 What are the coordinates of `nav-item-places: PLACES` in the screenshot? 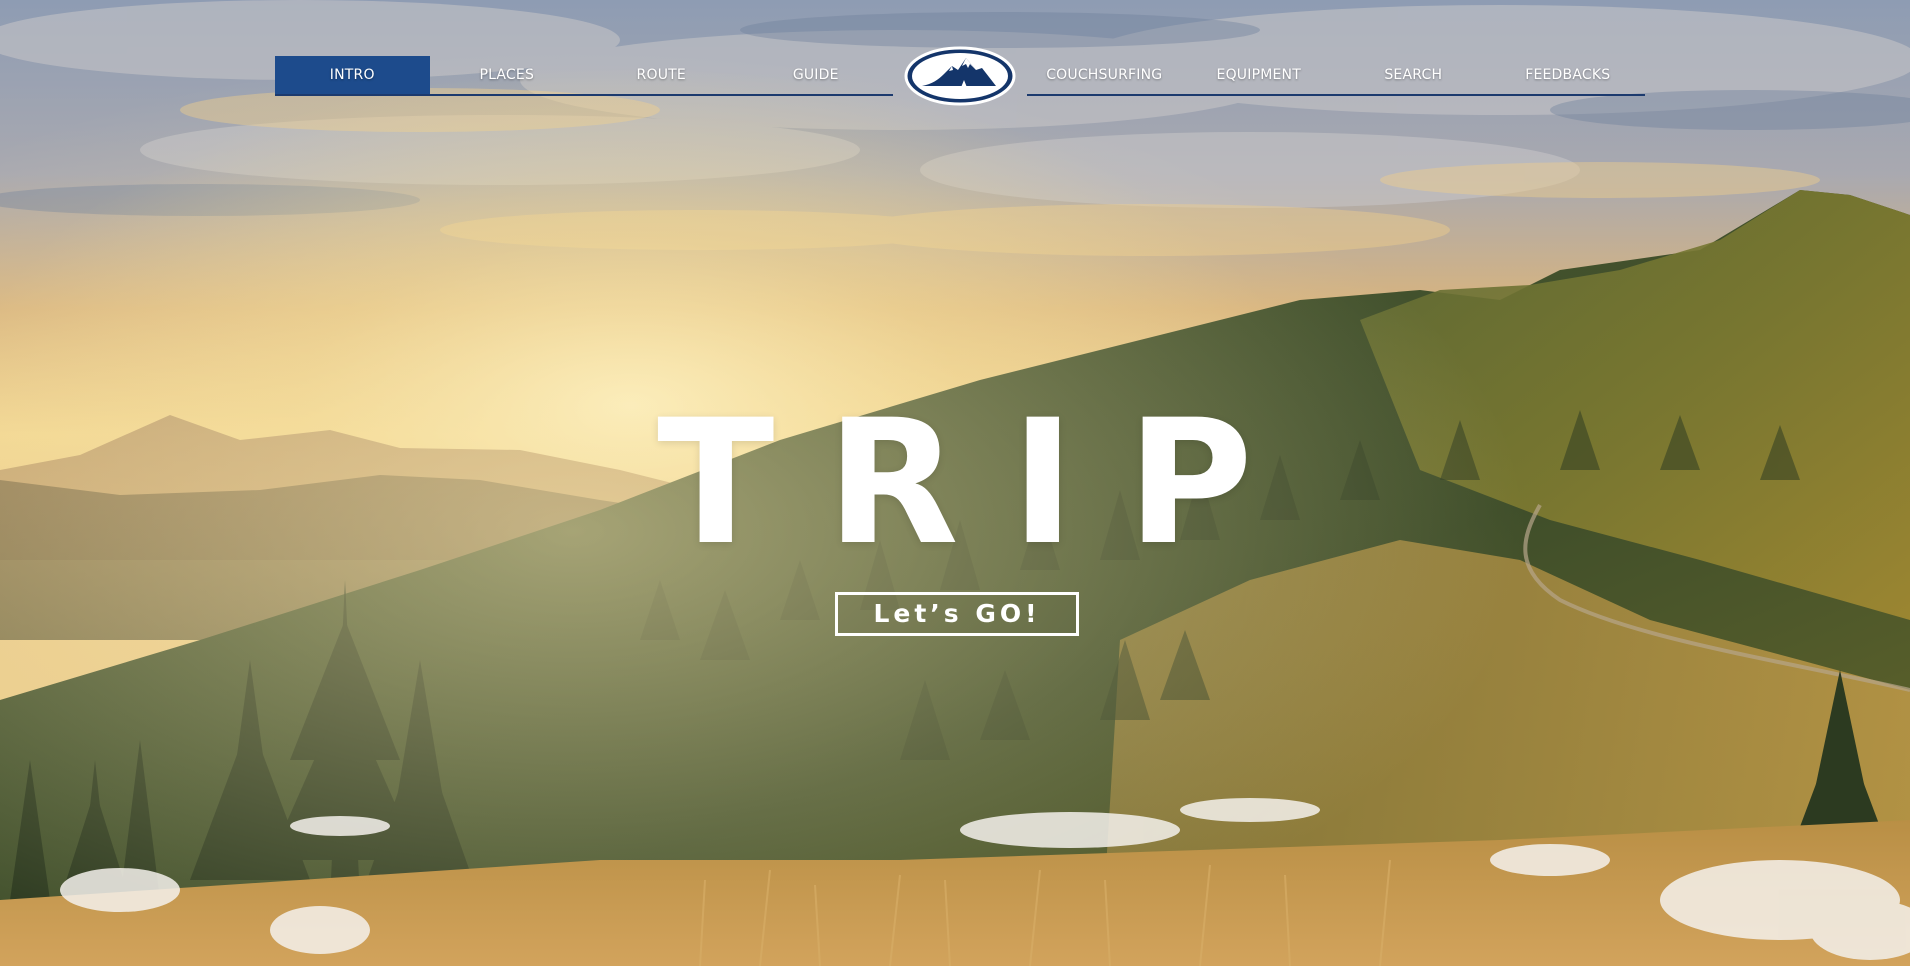 It's located at (507, 75).